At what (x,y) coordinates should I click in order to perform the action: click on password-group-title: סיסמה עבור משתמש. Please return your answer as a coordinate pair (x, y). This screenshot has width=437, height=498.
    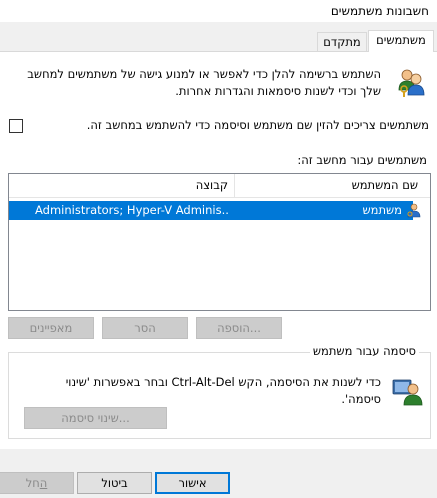
    Looking at the image, I should click on (364, 351).